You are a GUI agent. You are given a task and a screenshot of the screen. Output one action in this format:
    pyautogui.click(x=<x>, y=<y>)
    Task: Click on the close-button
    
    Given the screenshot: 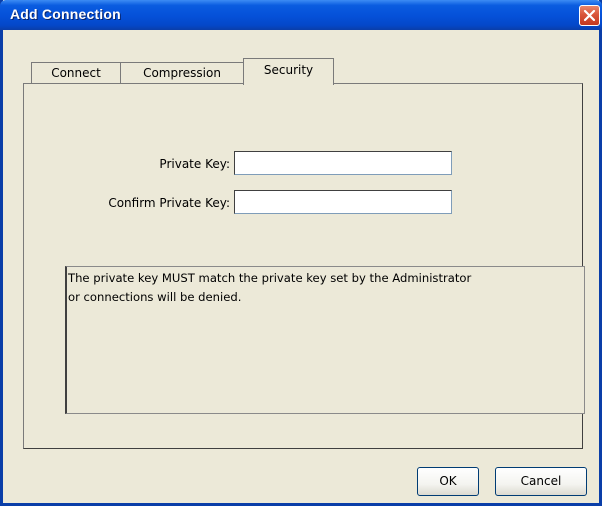 What is the action you would take?
    pyautogui.click(x=589, y=15)
    